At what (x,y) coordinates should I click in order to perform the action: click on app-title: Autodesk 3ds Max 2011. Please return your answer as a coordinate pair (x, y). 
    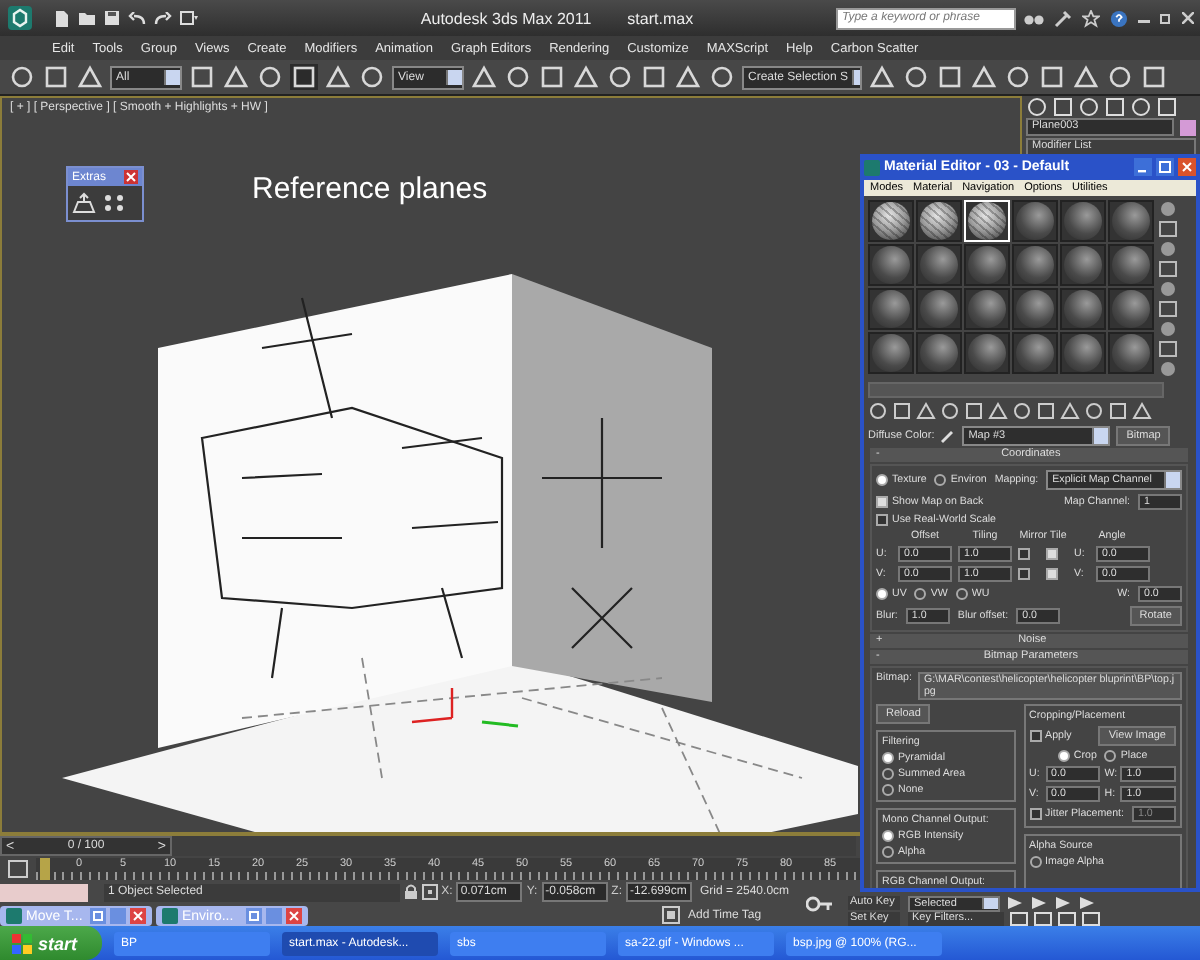
    Looking at the image, I should click on (506, 18).